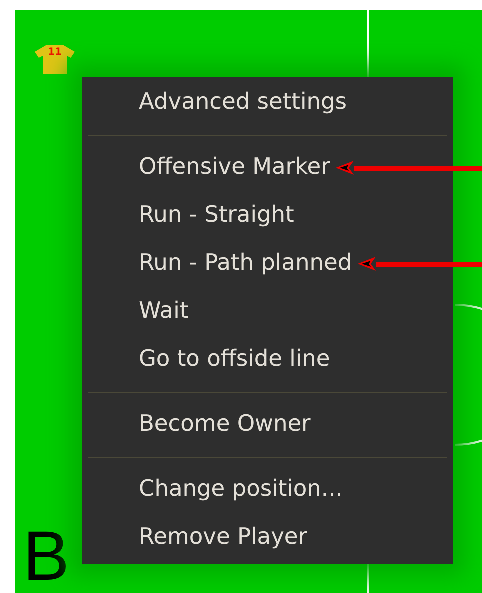  What do you see at coordinates (234, 360) in the screenshot?
I see `menu-item: Go to offside line` at bounding box center [234, 360].